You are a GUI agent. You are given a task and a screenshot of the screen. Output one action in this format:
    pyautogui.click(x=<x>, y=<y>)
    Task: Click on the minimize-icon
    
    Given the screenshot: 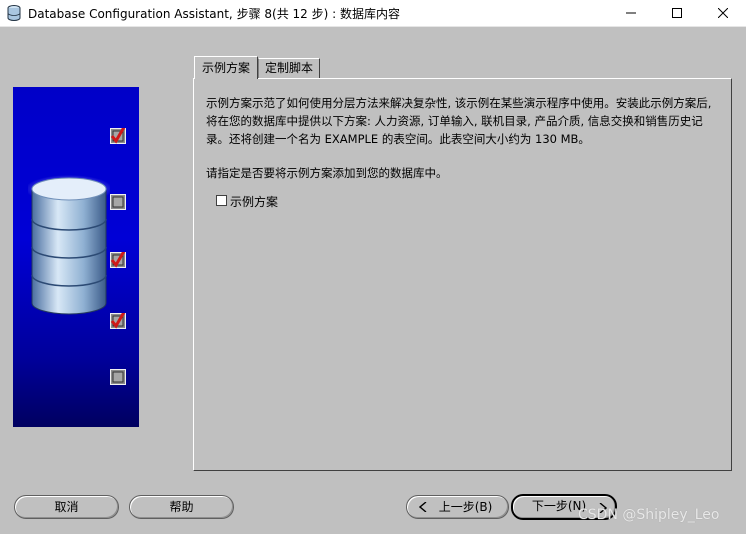 What is the action you would take?
    pyautogui.click(x=631, y=13)
    